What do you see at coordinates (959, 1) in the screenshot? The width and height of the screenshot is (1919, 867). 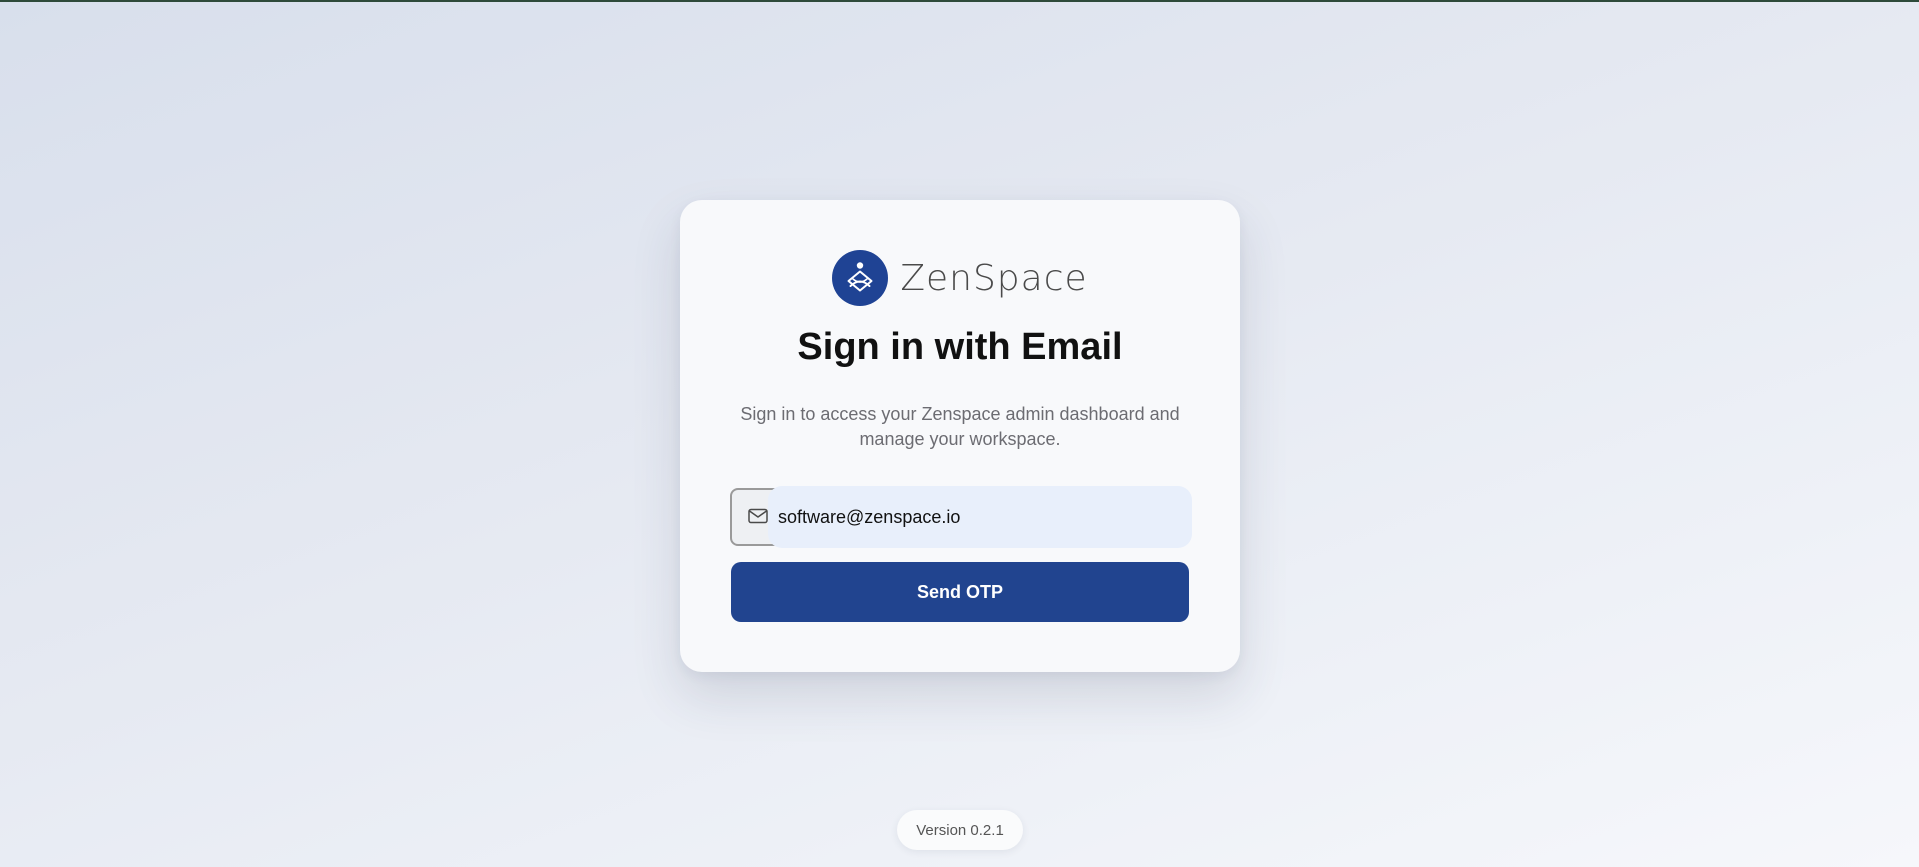 I see `top-border` at bounding box center [959, 1].